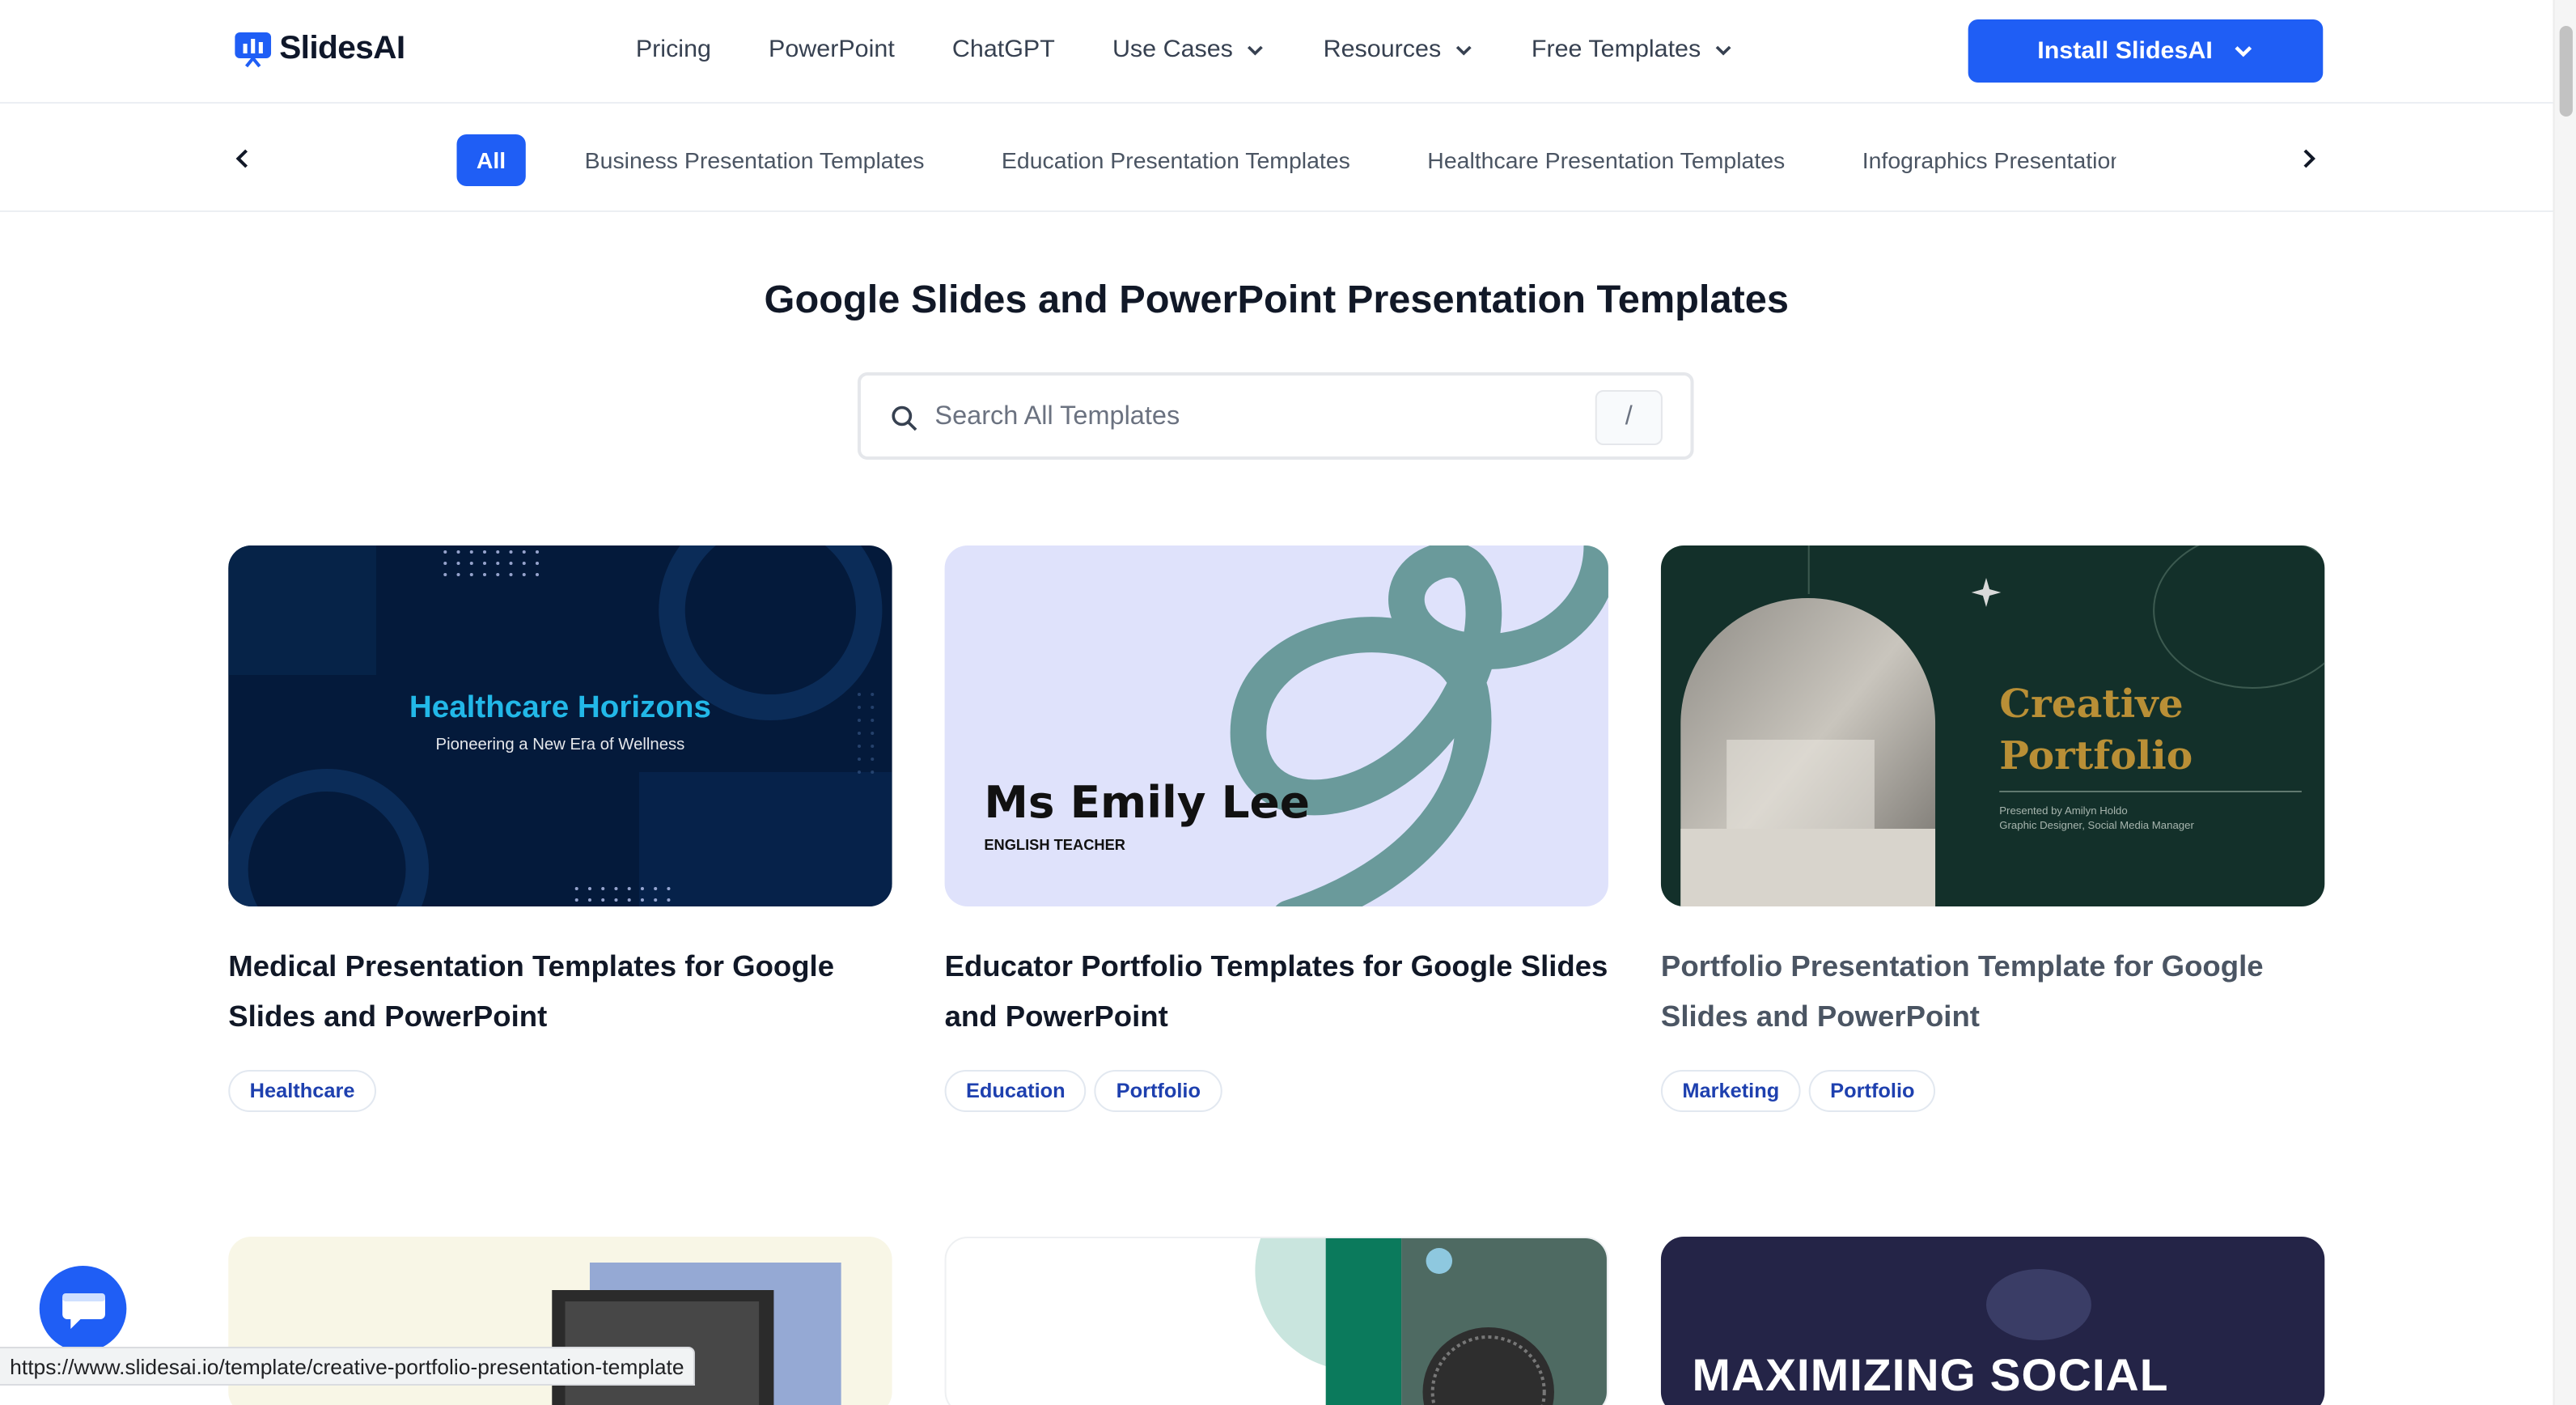  What do you see at coordinates (1616, 49) in the screenshot?
I see `nav-free-templates-label: Free Templates` at bounding box center [1616, 49].